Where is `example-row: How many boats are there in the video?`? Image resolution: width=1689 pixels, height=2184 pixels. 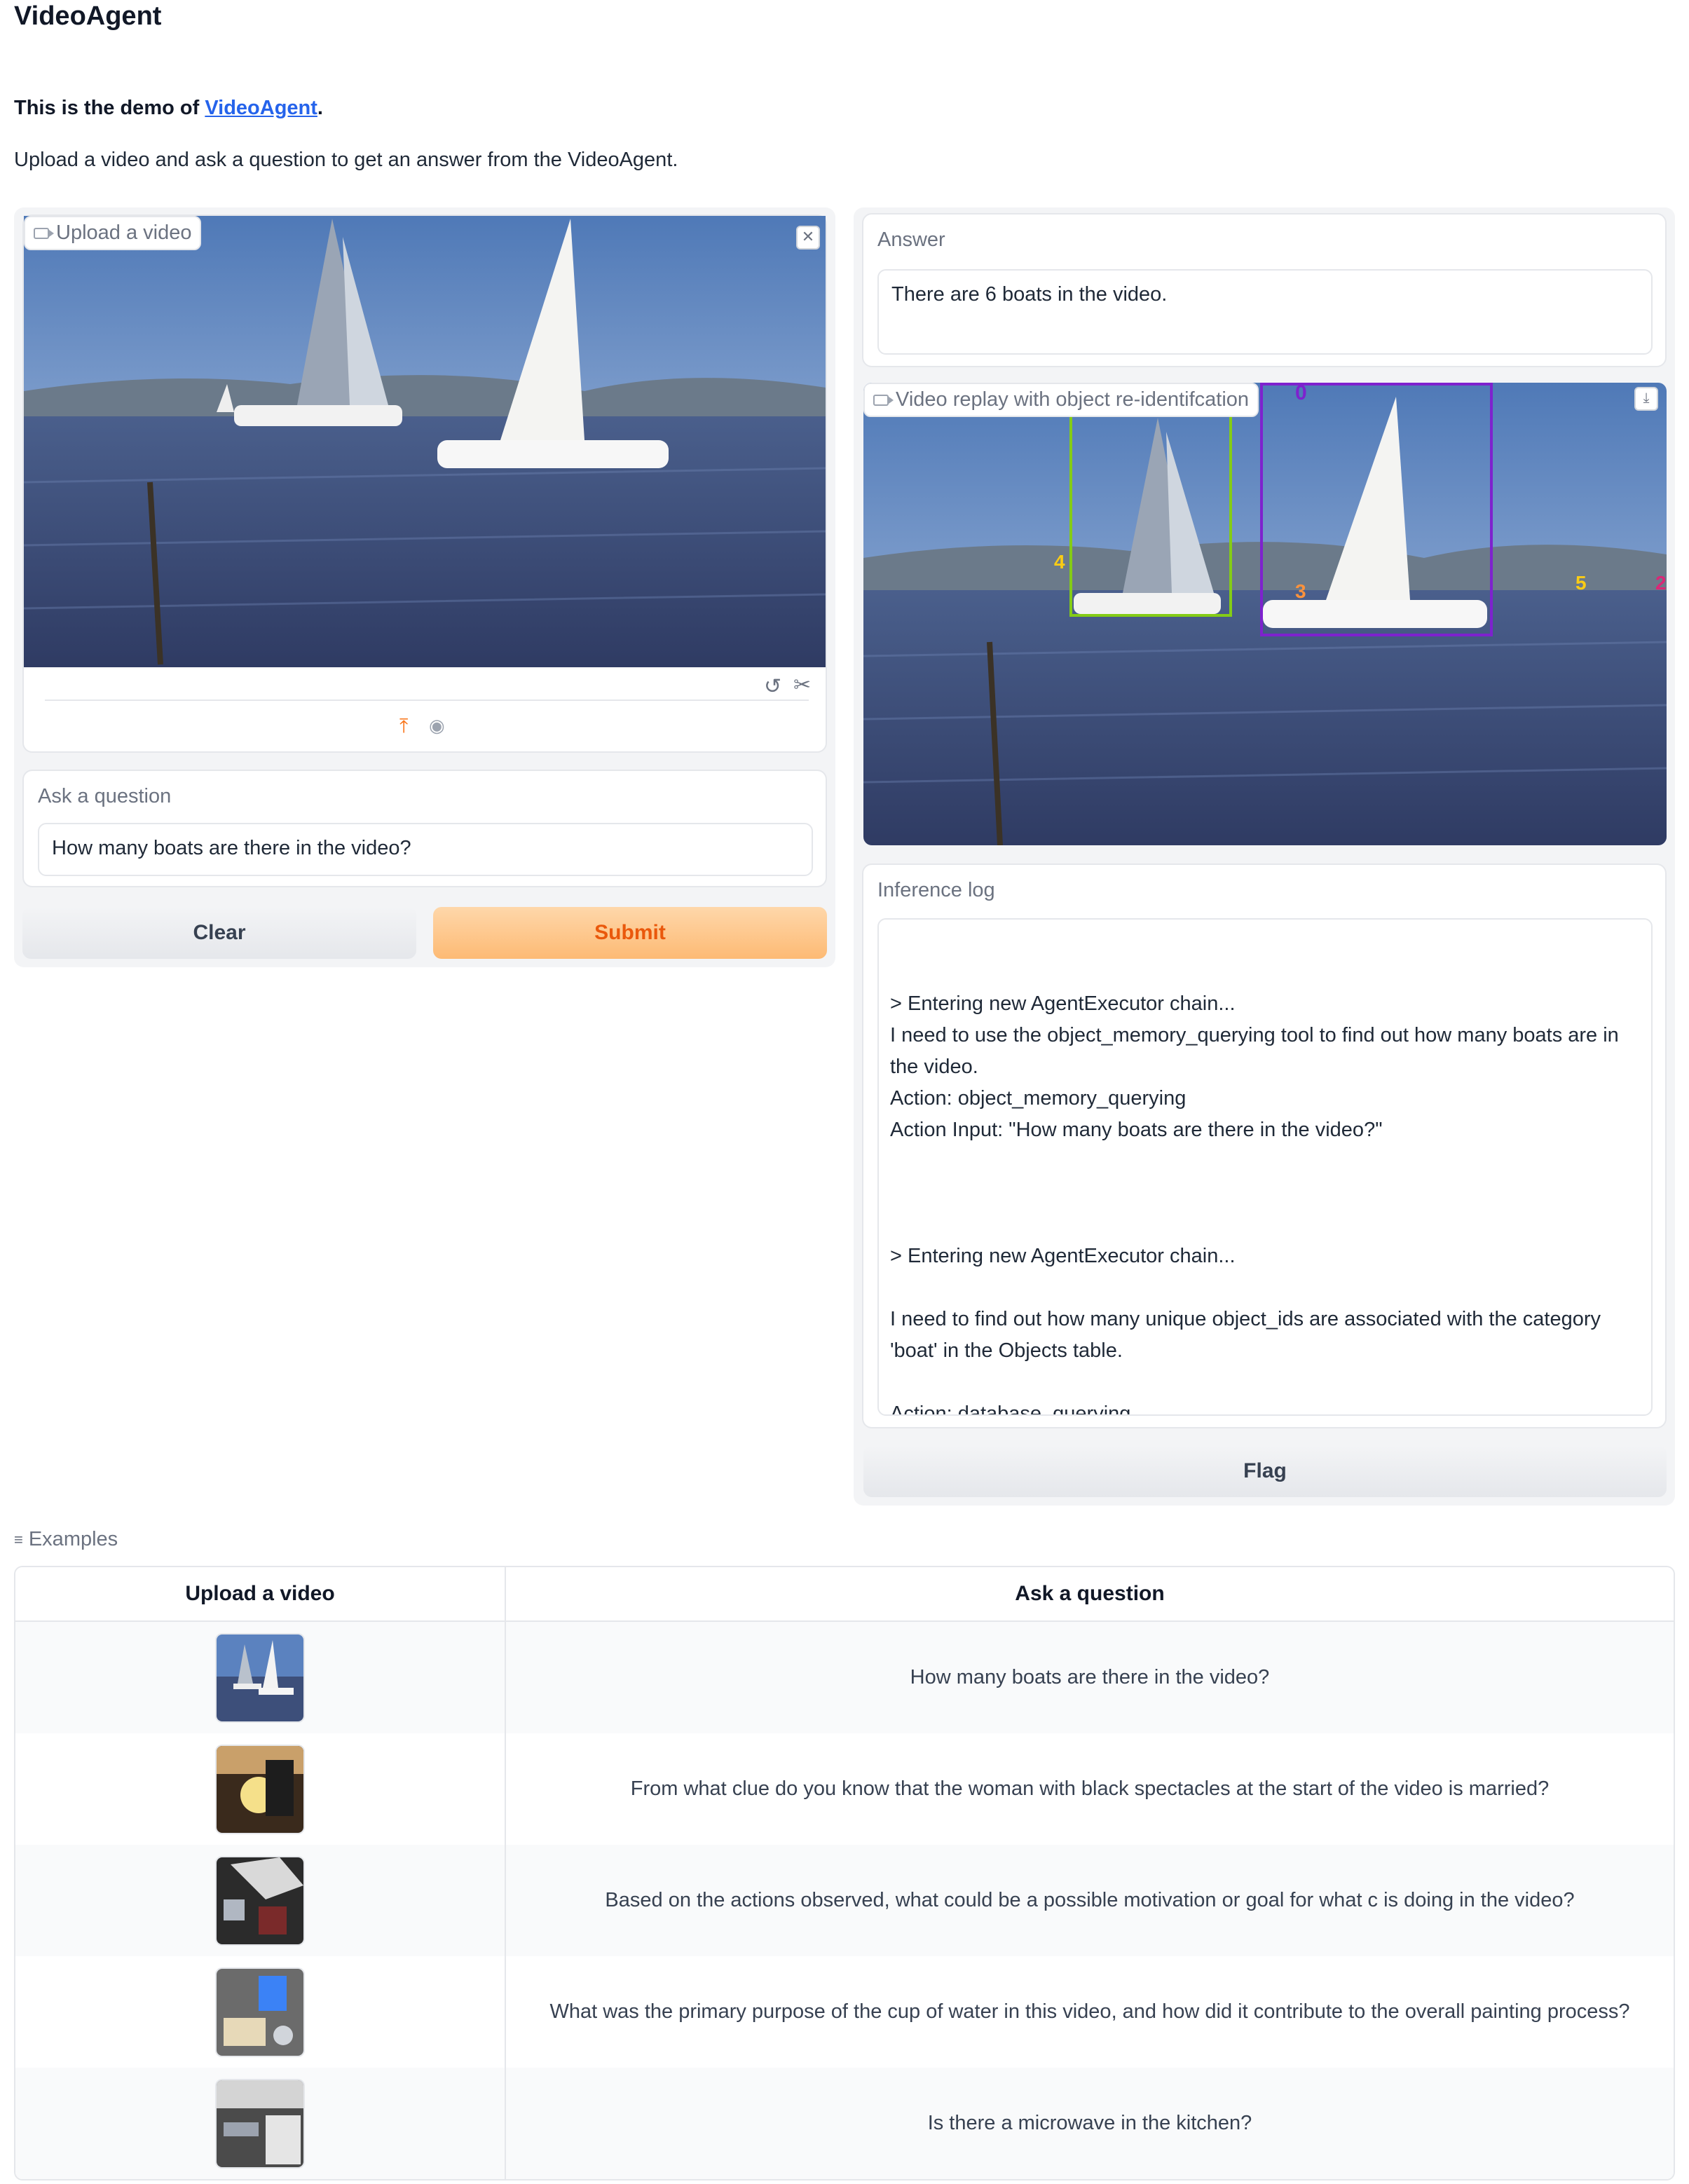 example-row: How many boats are there in the video? is located at coordinates (844, 1677).